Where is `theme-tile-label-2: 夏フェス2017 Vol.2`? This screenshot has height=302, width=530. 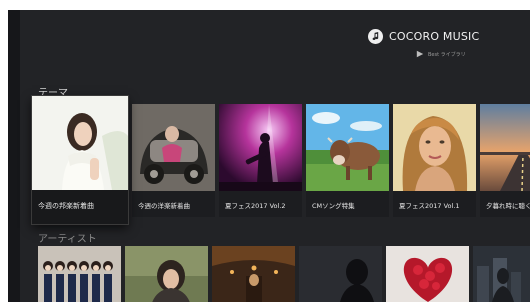
theme-tile-label-2: 夏フェス2017 Vol.2 is located at coordinates (260, 204).